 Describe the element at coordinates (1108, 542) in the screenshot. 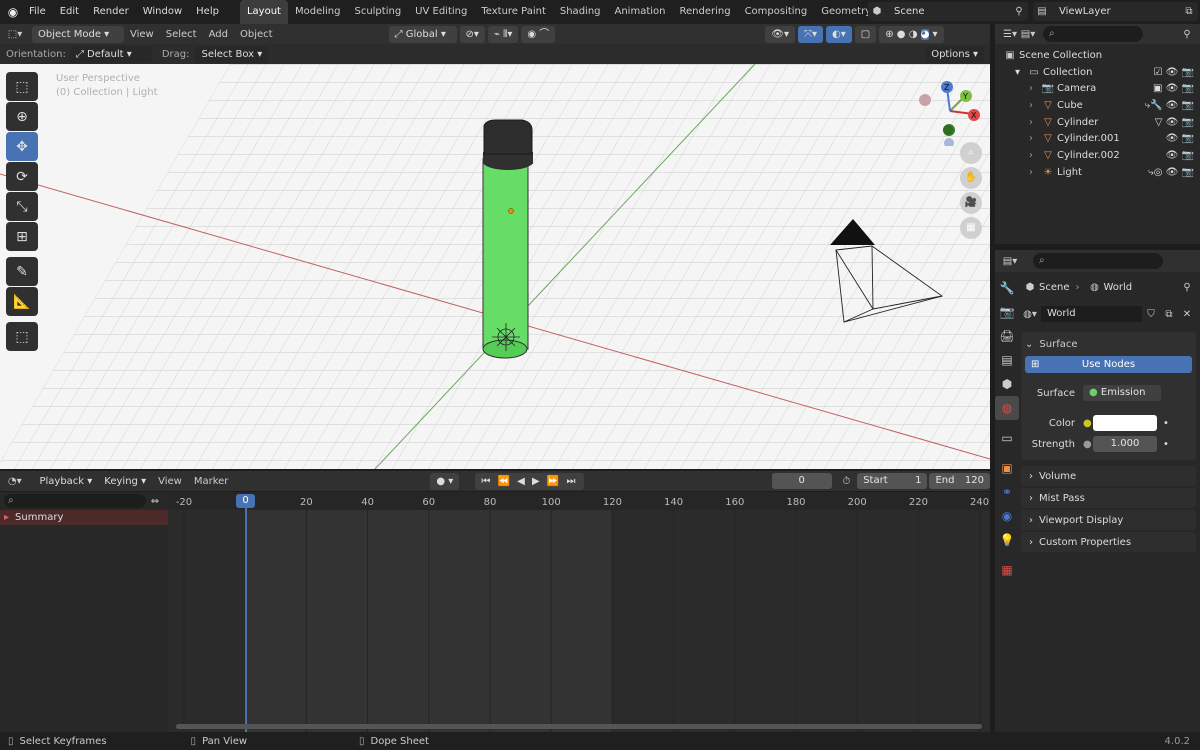

I see `custom-properties-panel: › Custom Properties` at that location.